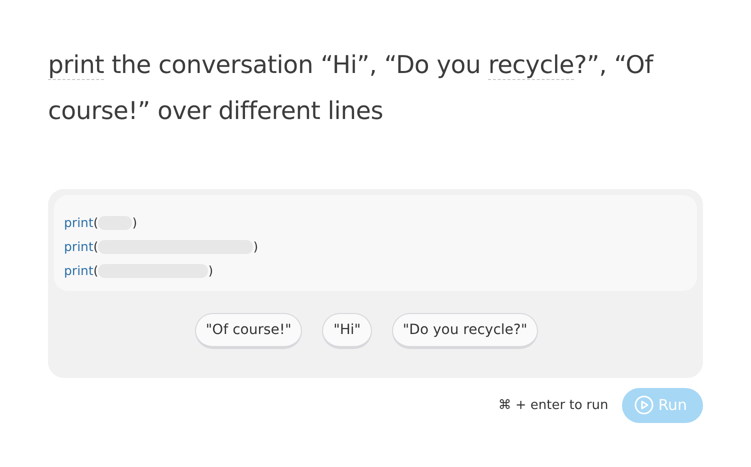 The image size is (751, 467). Describe the element at coordinates (465, 331) in the screenshot. I see `answer-option: "Do you recycle?"` at that location.